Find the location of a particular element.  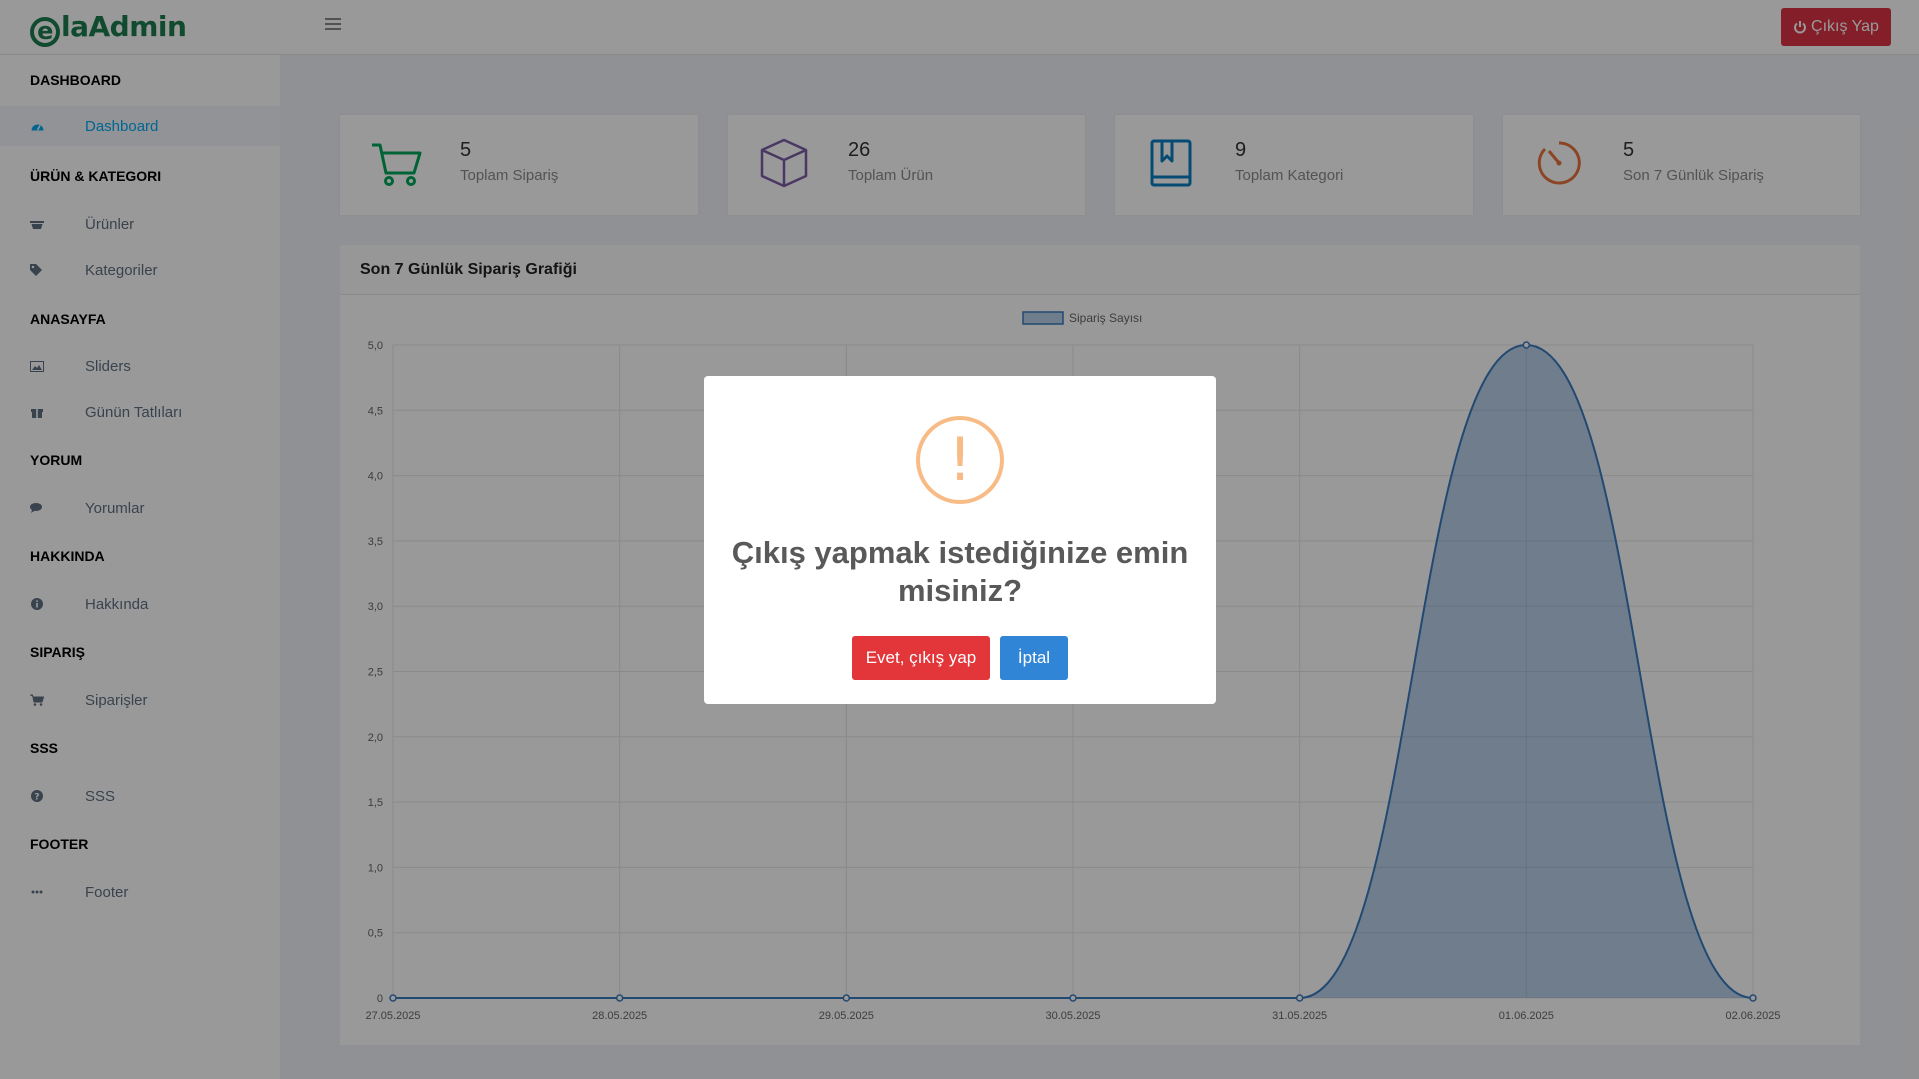

warning-icon: ! is located at coordinates (960, 460).